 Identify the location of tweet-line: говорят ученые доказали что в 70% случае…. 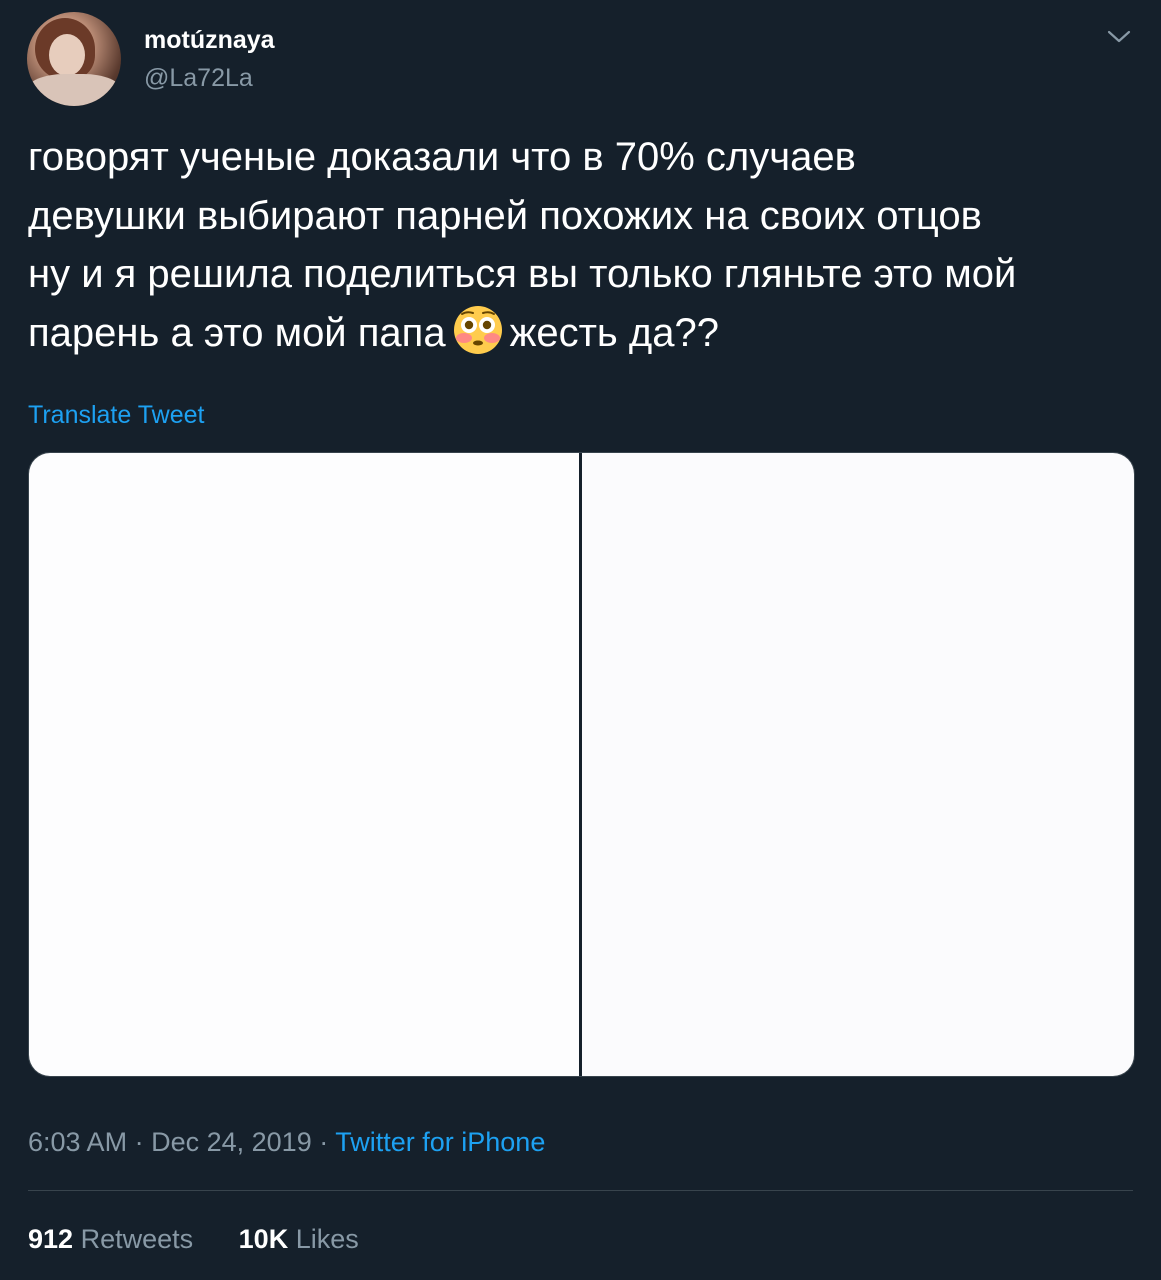
(442, 157).